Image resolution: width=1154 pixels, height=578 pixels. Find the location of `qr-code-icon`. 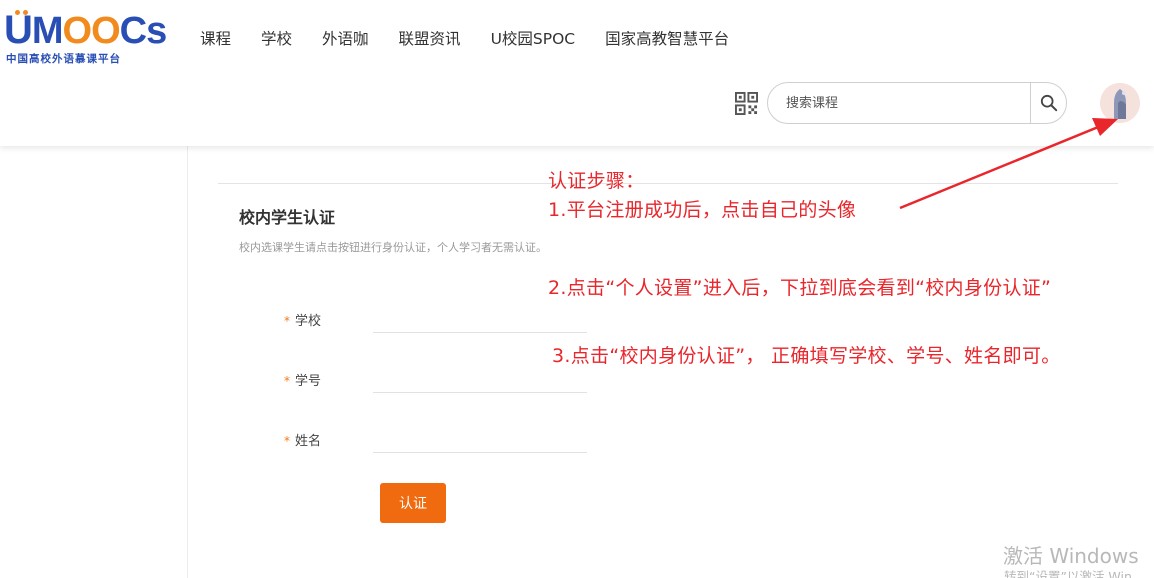

qr-code-icon is located at coordinates (746, 103).